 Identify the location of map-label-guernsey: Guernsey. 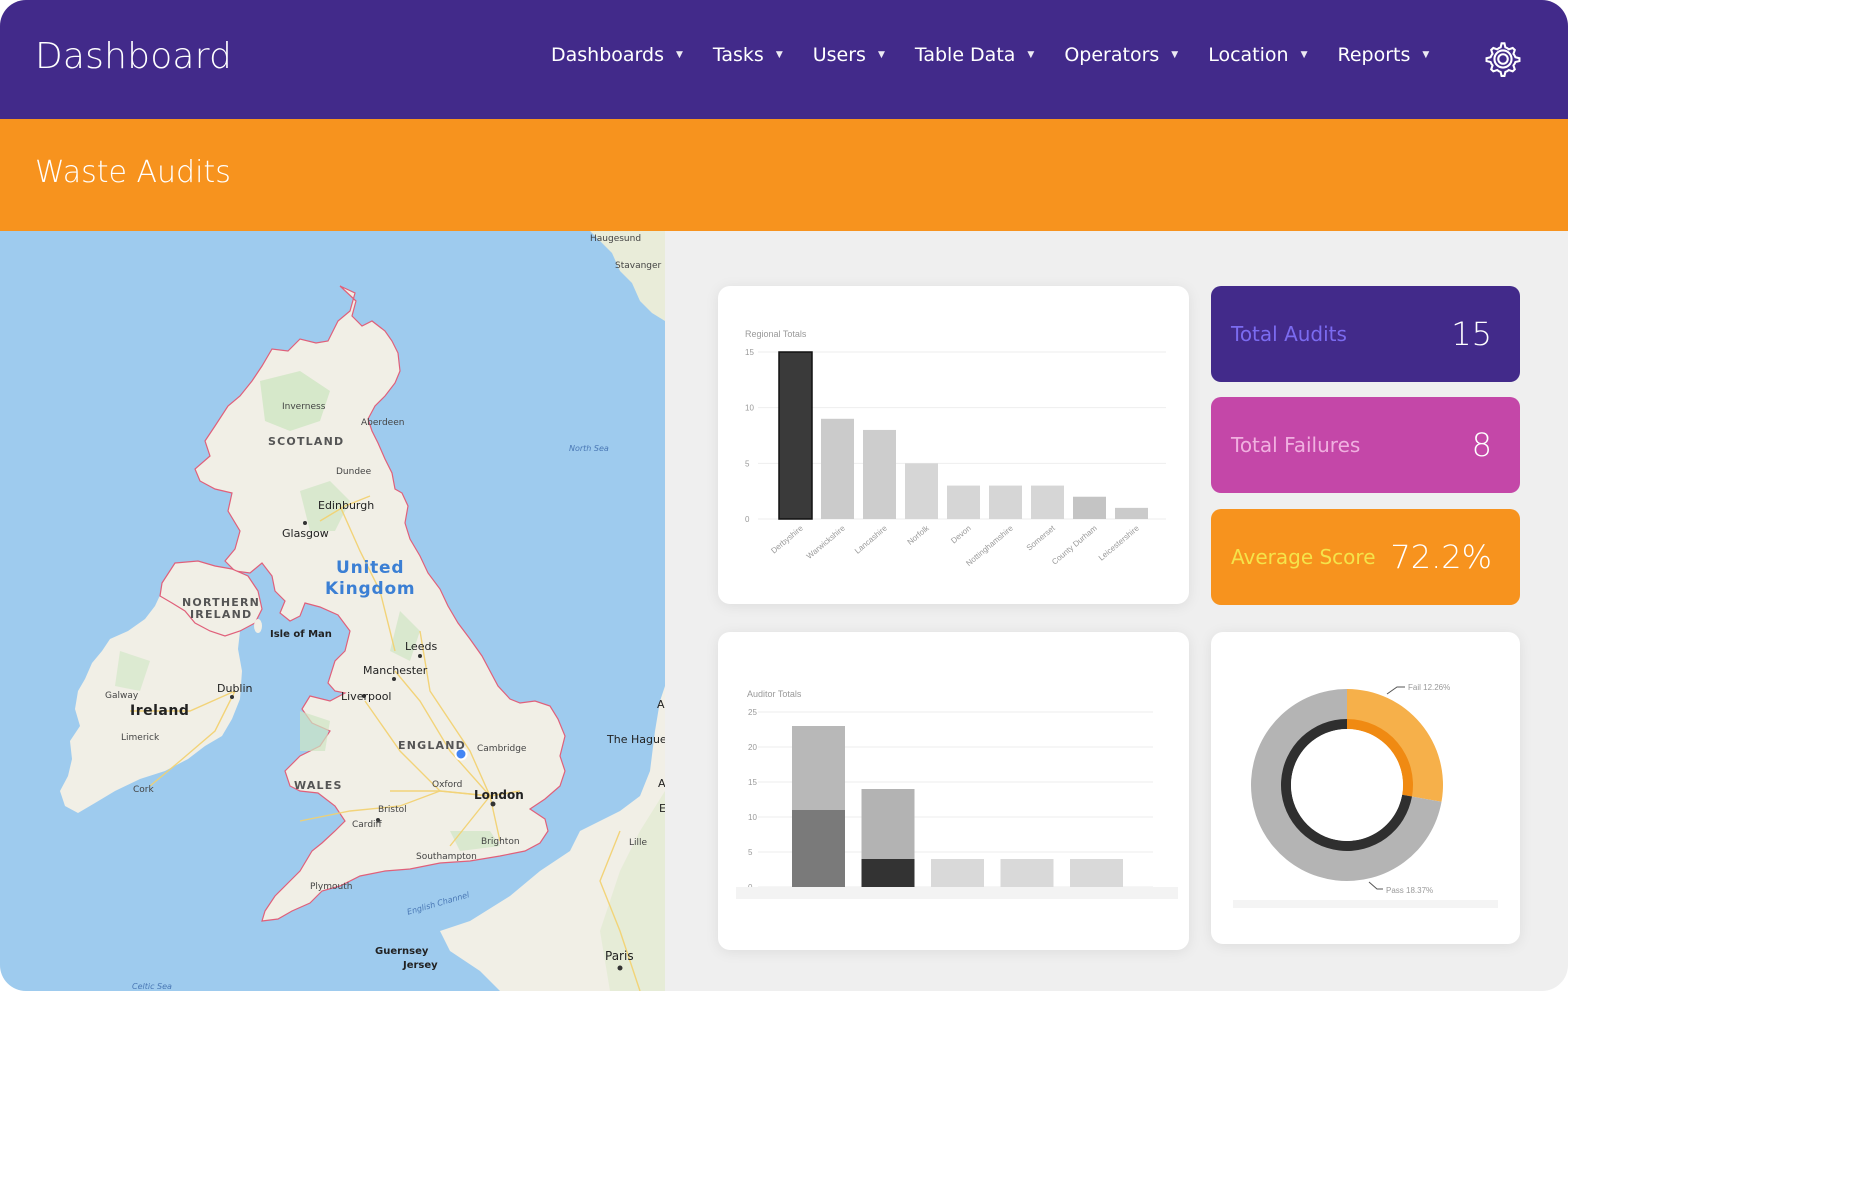
(402, 951).